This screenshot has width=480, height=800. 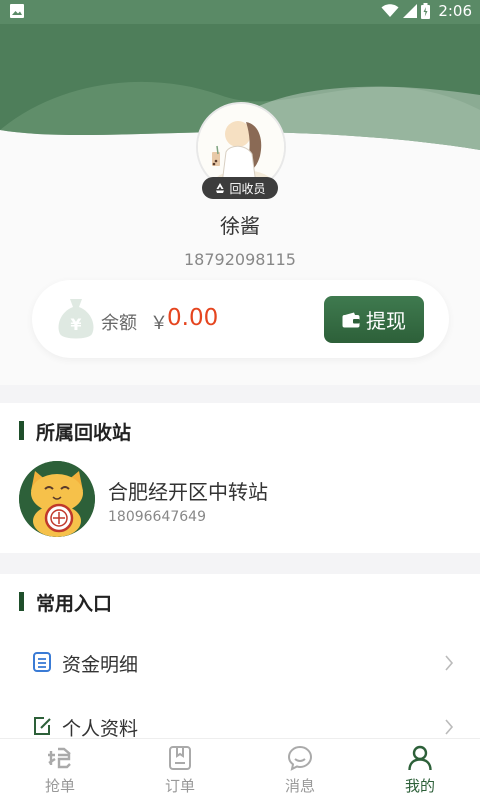 What do you see at coordinates (159, 323) in the screenshot?
I see `balance-currency: ￥` at bounding box center [159, 323].